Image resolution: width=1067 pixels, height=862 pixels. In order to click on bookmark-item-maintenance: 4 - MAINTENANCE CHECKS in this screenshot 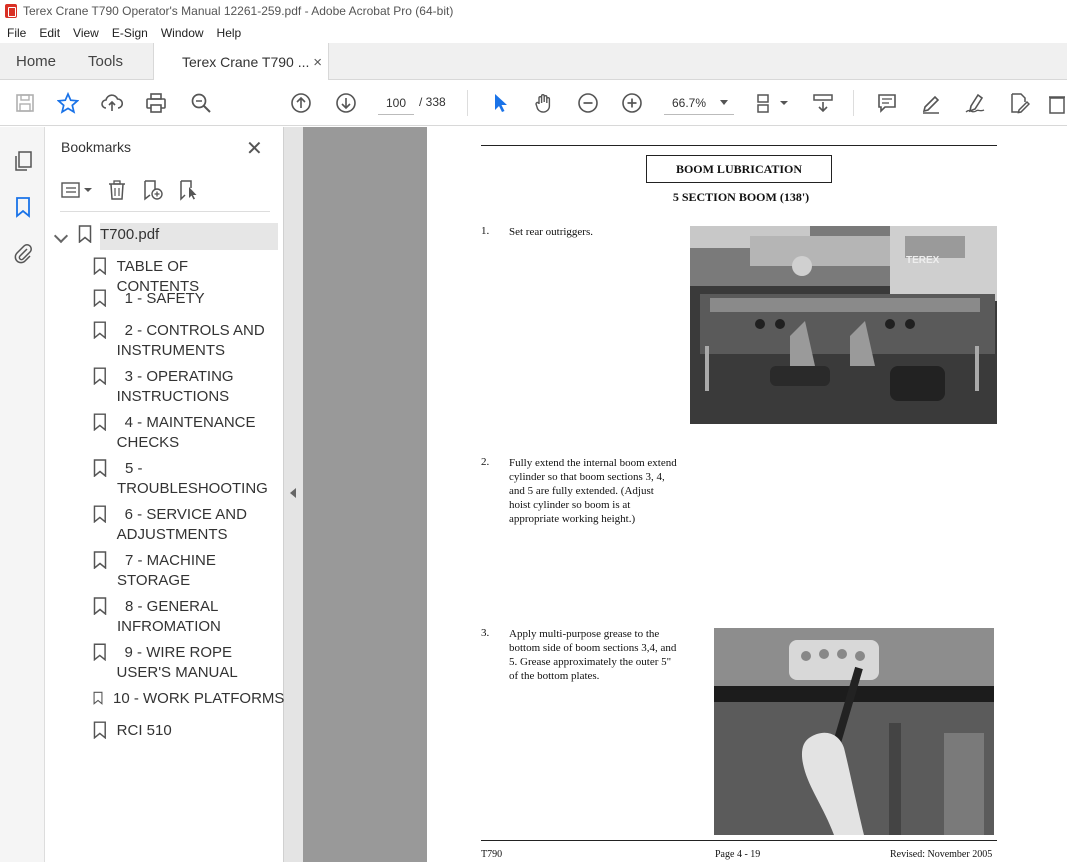, I will do `click(183, 433)`.